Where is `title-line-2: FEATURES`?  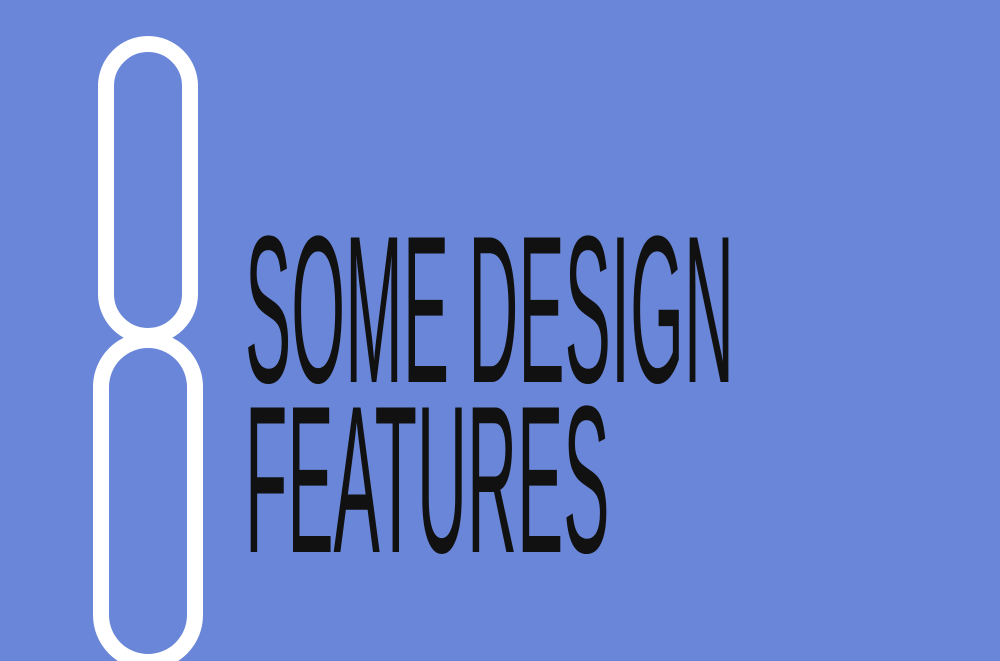
title-line-2: FEATURES is located at coordinates (427, 479).